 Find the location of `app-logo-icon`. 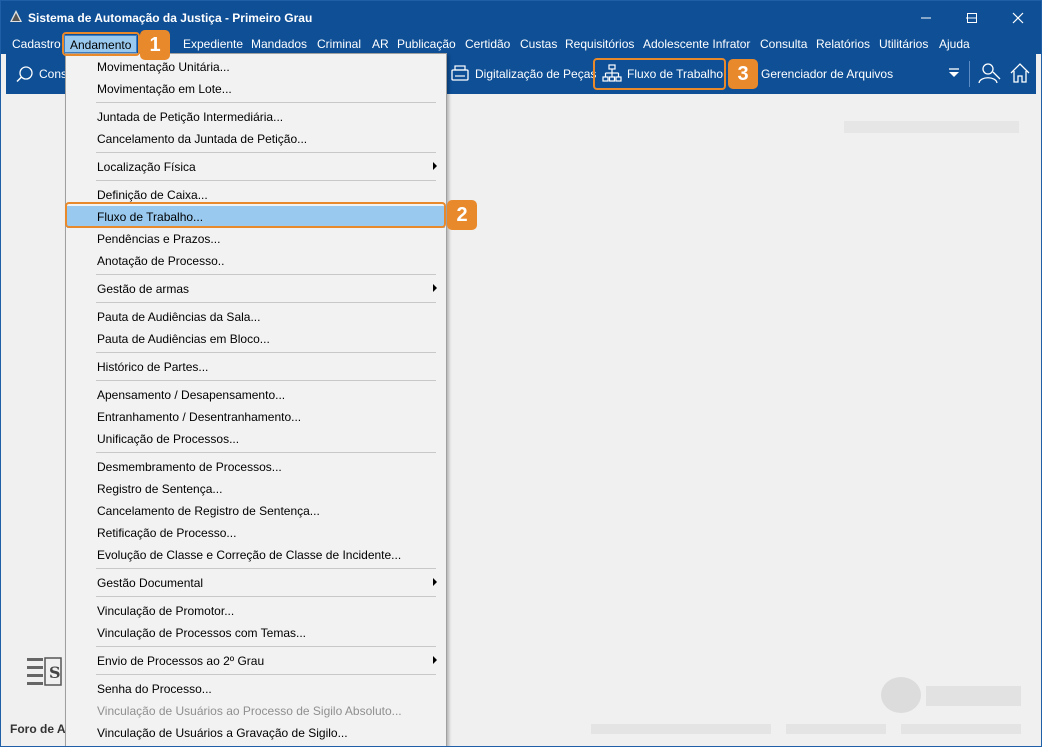

app-logo-icon is located at coordinates (16, 16).